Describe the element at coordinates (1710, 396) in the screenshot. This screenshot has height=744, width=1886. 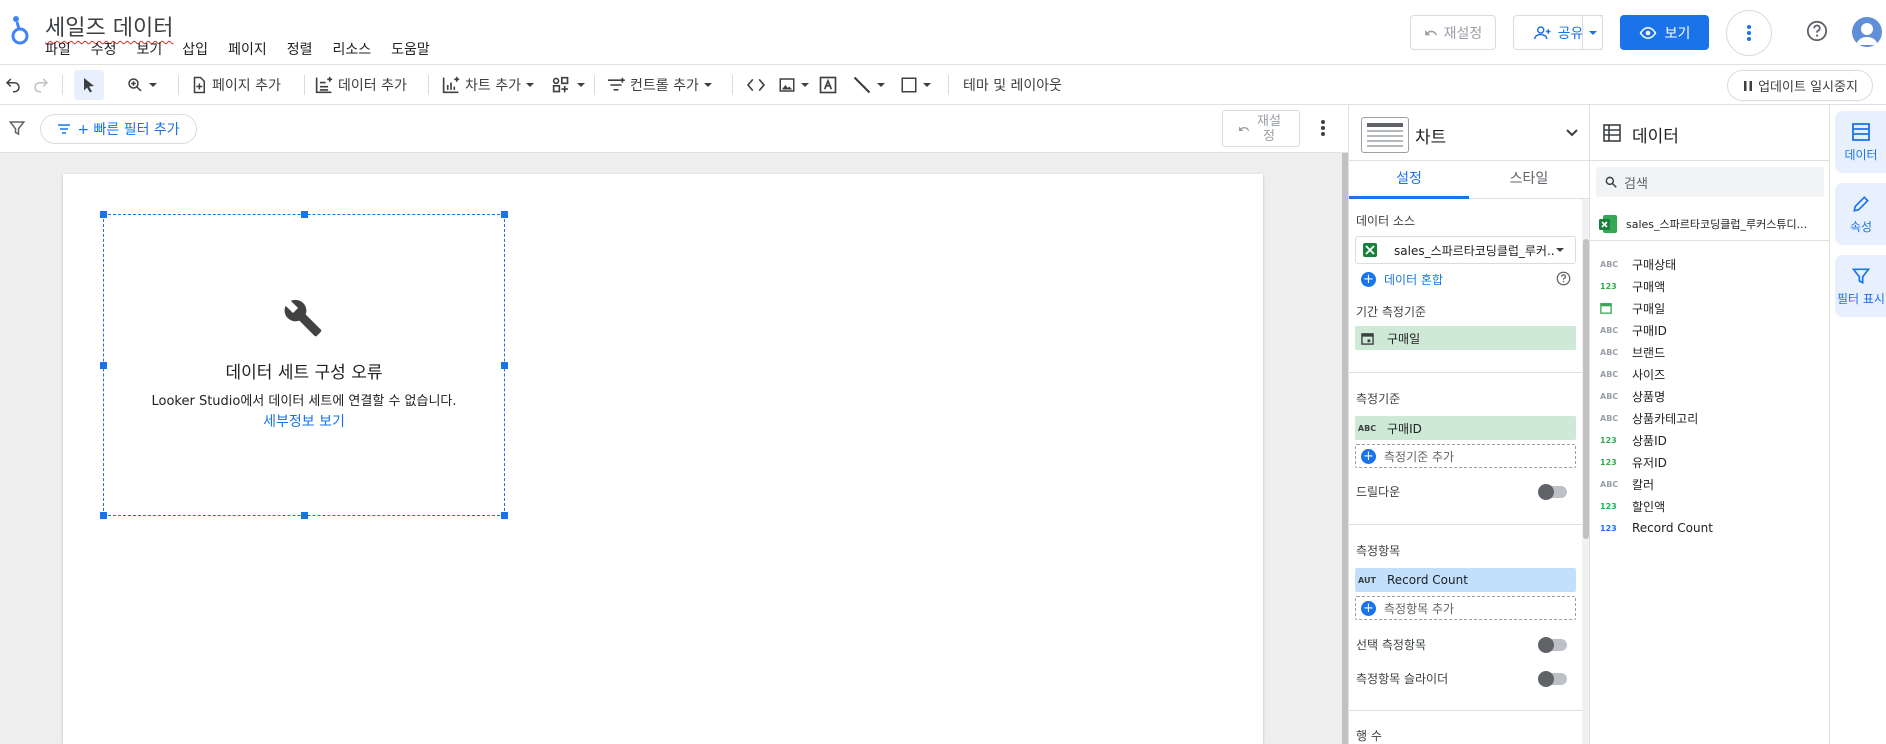
I see `field-row: ABC 상품명` at that location.